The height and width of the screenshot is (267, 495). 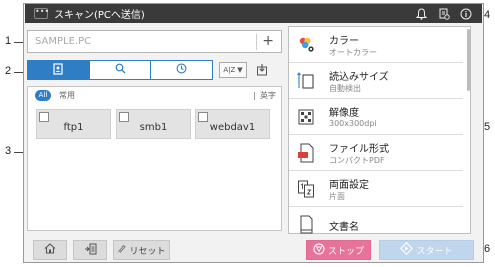 I want to click on reset-button: リセット, so click(x=141, y=250).